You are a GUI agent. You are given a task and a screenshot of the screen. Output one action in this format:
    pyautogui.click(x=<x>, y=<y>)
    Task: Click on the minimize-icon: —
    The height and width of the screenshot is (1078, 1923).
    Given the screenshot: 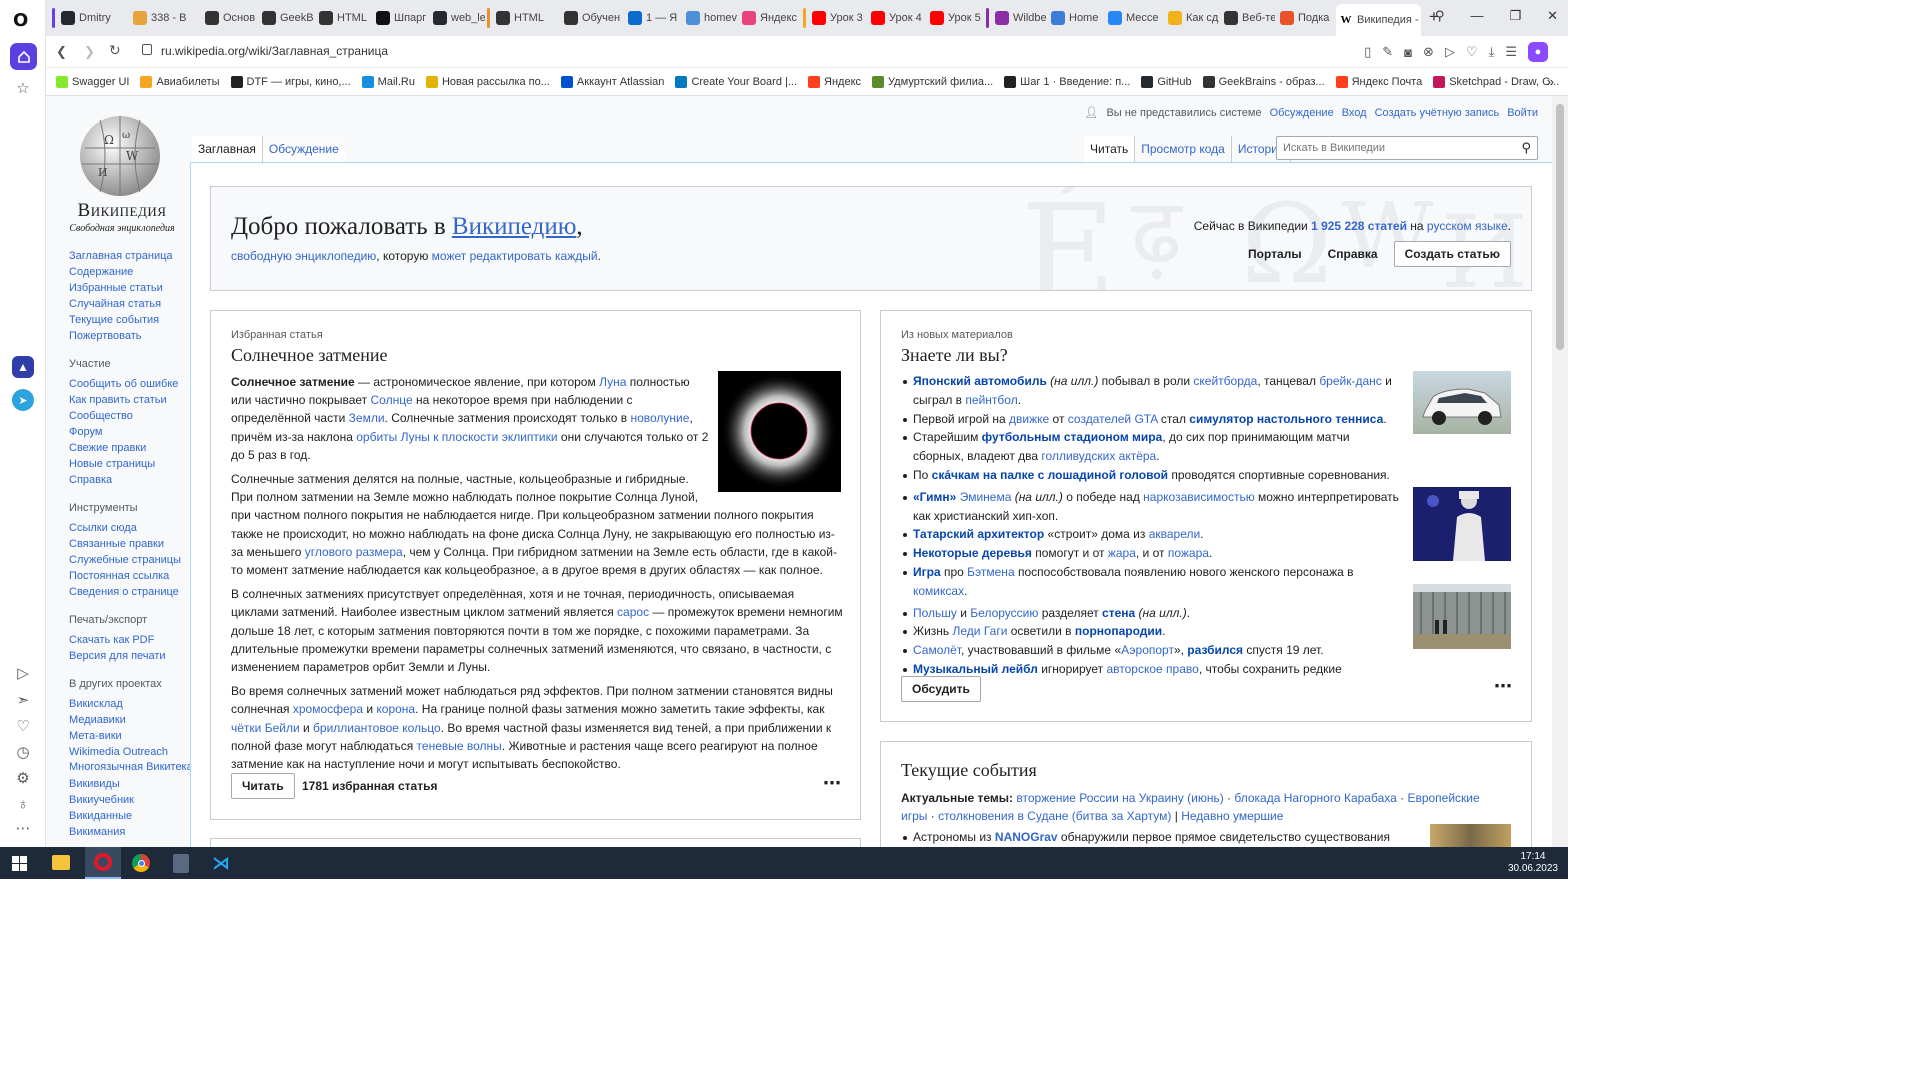 What is the action you would take?
    pyautogui.click(x=1476, y=16)
    